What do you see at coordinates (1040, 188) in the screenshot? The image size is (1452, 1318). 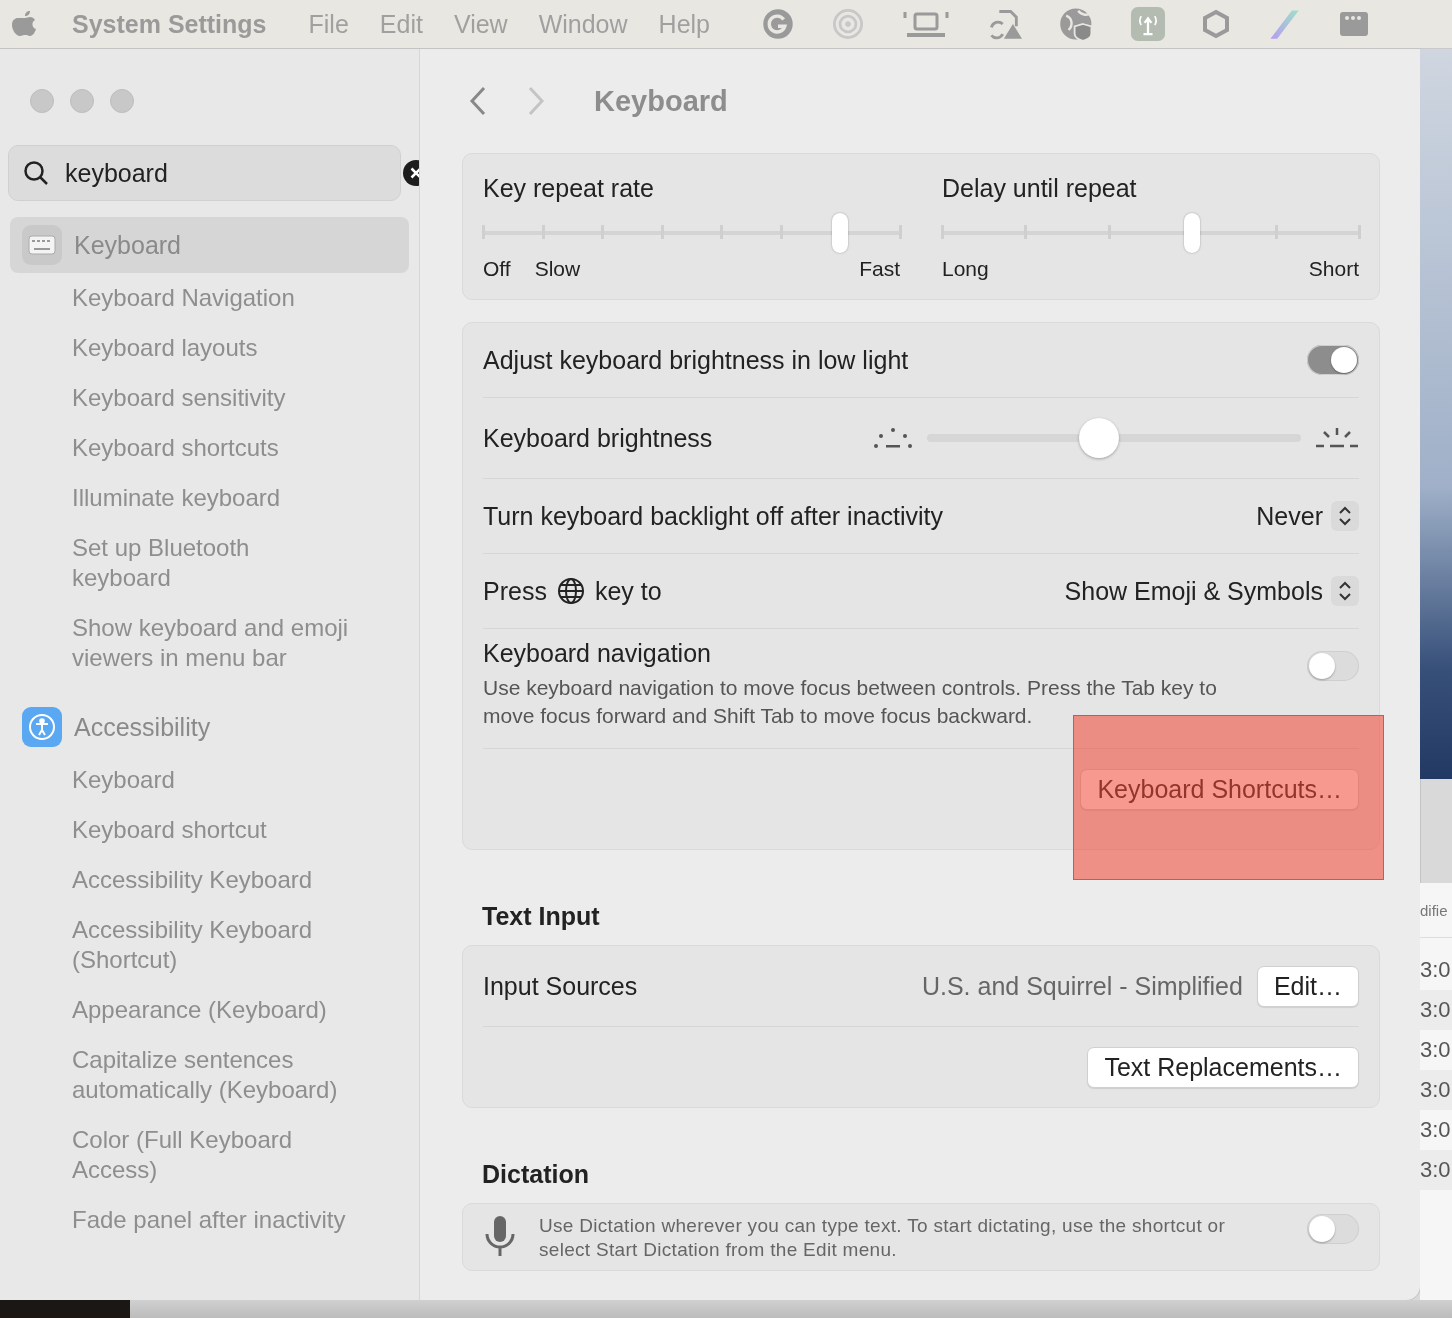 I see `slider-title: Delay until repeat` at bounding box center [1040, 188].